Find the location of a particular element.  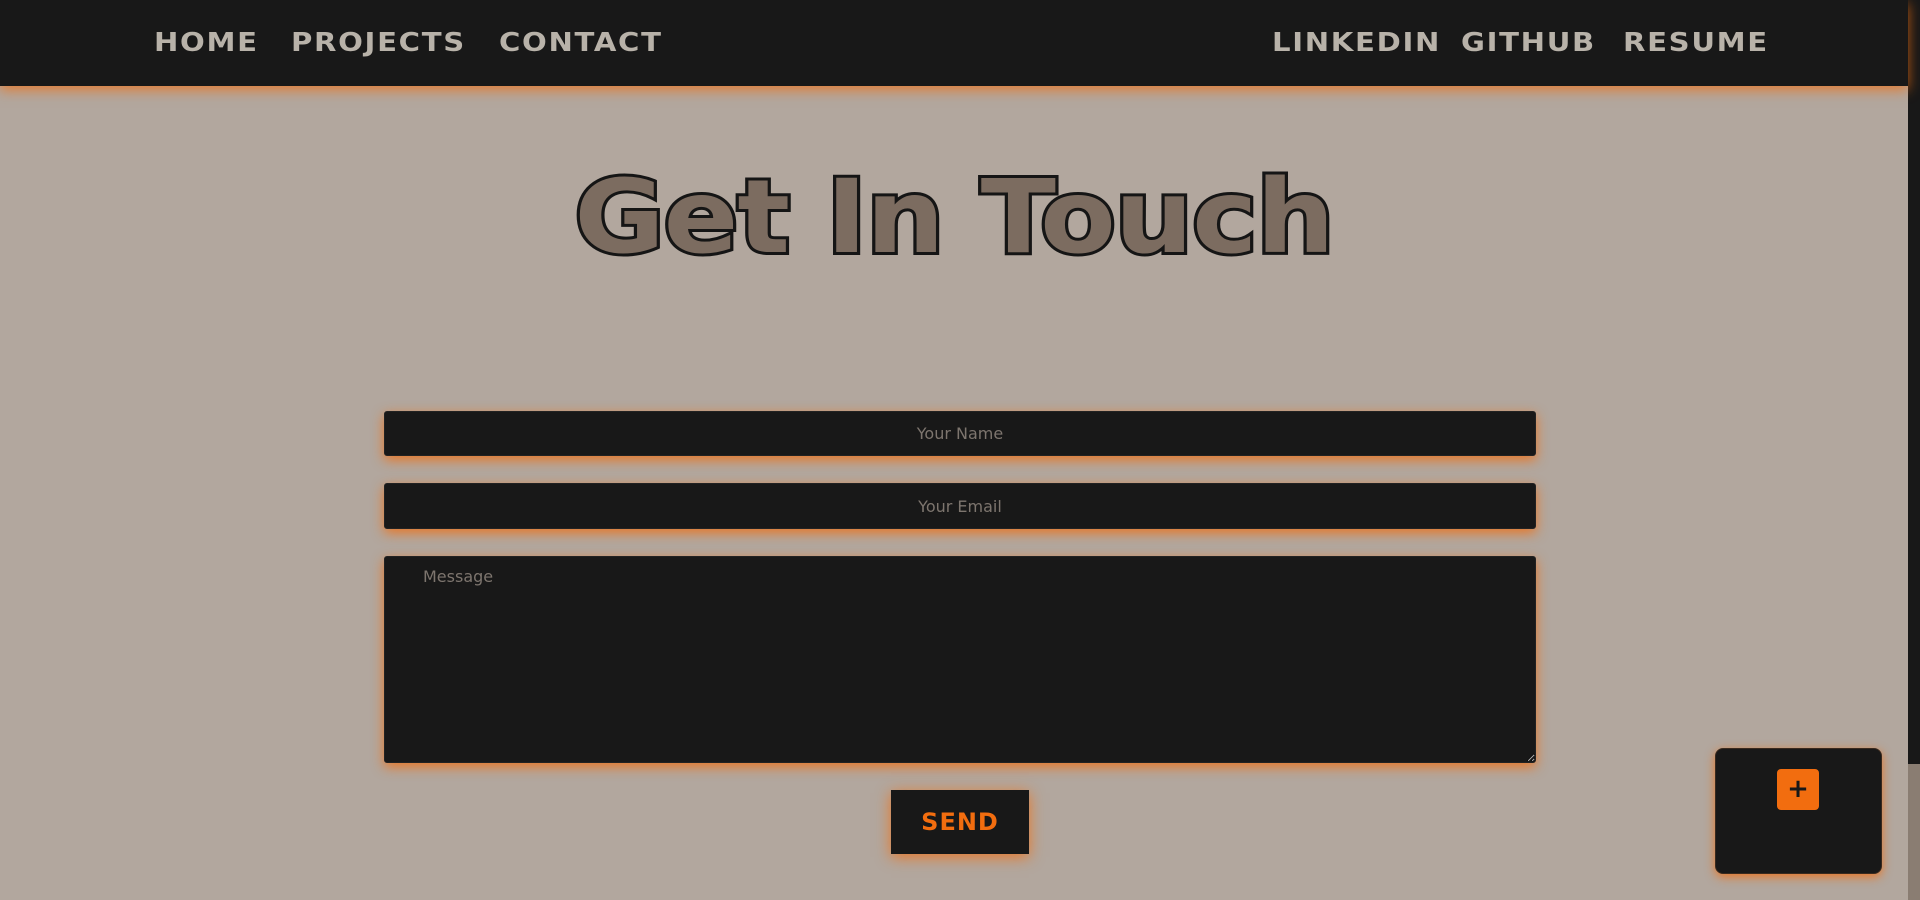

page-scrollbar is located at coordinates (1914, 450).